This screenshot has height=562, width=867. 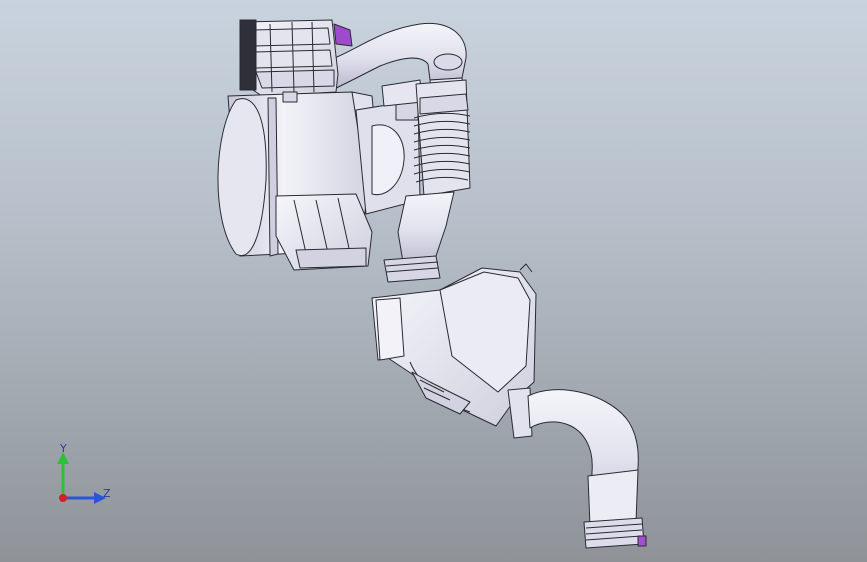 I want to click on resonator-housing, so click(x=454, y=351).